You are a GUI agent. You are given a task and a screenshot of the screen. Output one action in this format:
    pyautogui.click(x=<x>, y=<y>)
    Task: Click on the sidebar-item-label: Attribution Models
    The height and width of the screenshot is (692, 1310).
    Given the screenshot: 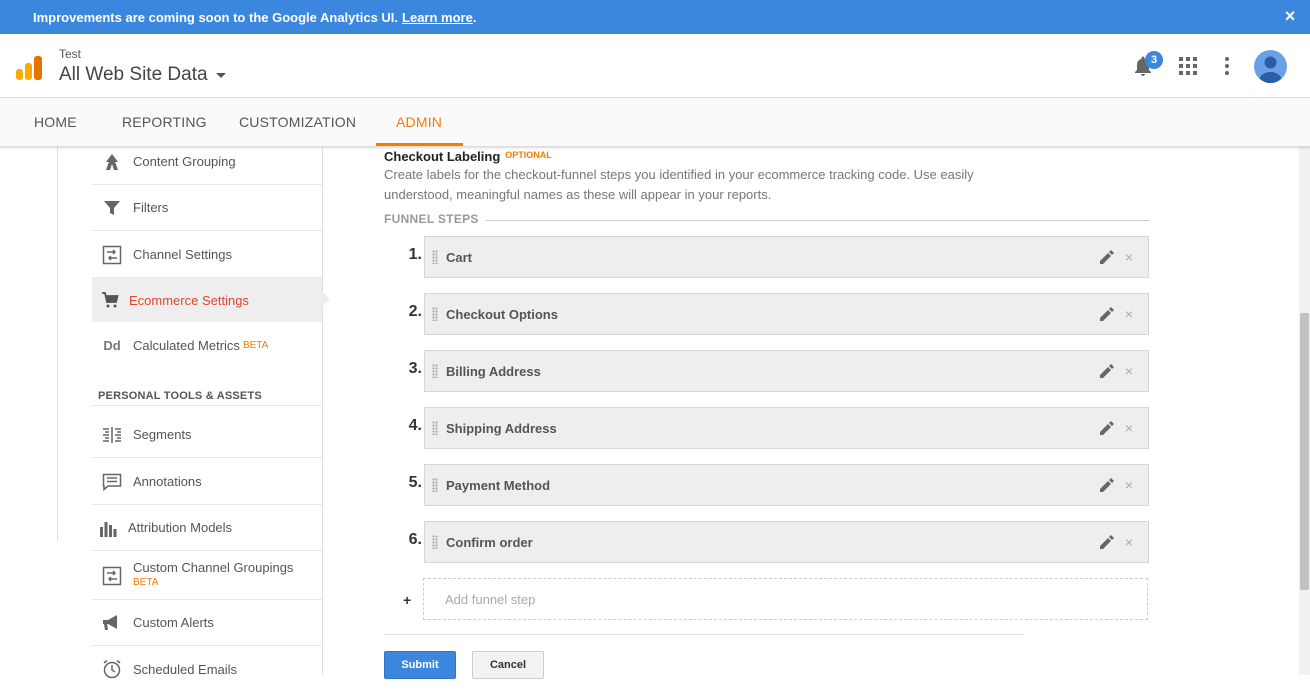 What is the action you would take?
    pyautogui.click(x=180, y=527)
    